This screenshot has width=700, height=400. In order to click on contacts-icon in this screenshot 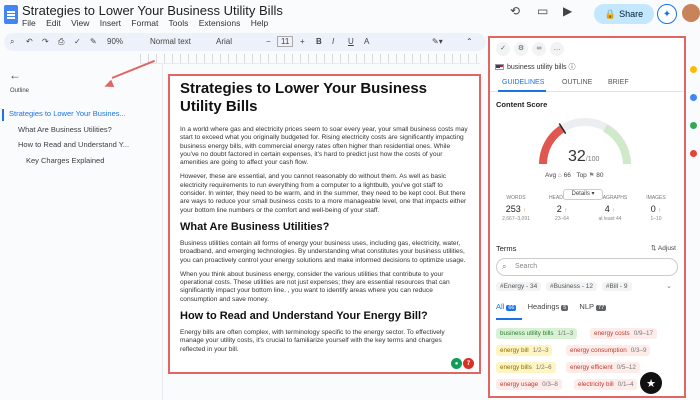, I will do `click(693, 125)`.